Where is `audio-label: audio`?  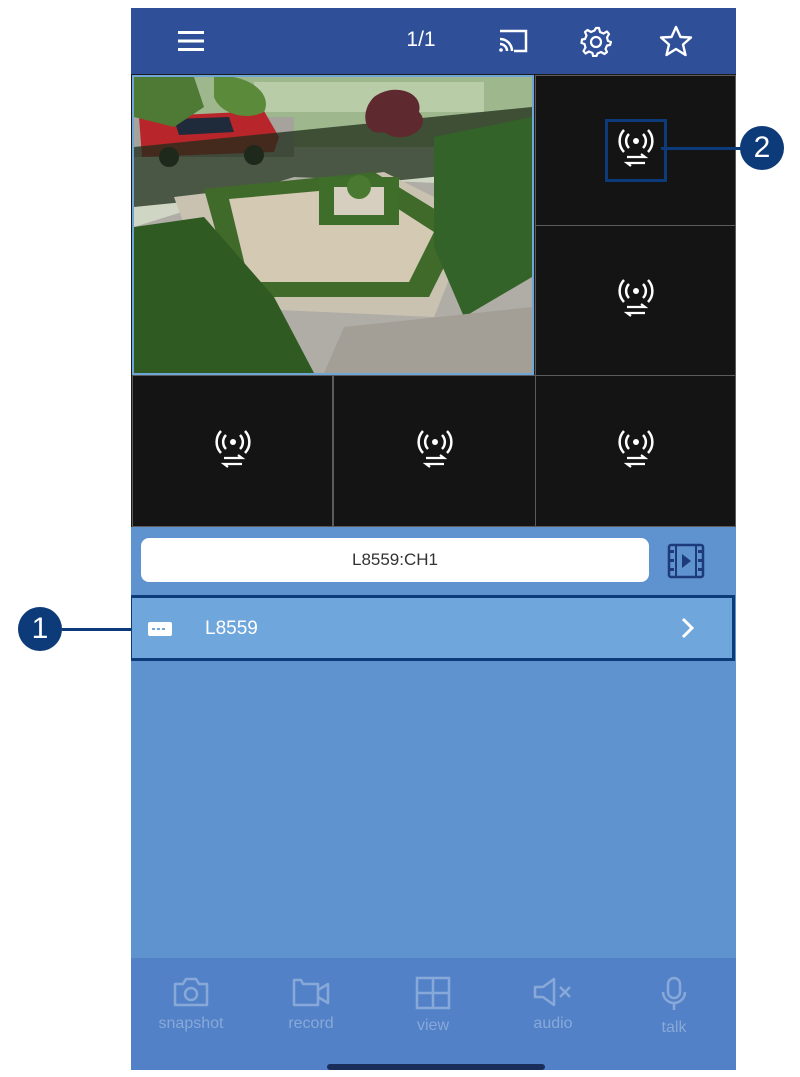
audio-label: audio is located at coordinates (553, 1023).